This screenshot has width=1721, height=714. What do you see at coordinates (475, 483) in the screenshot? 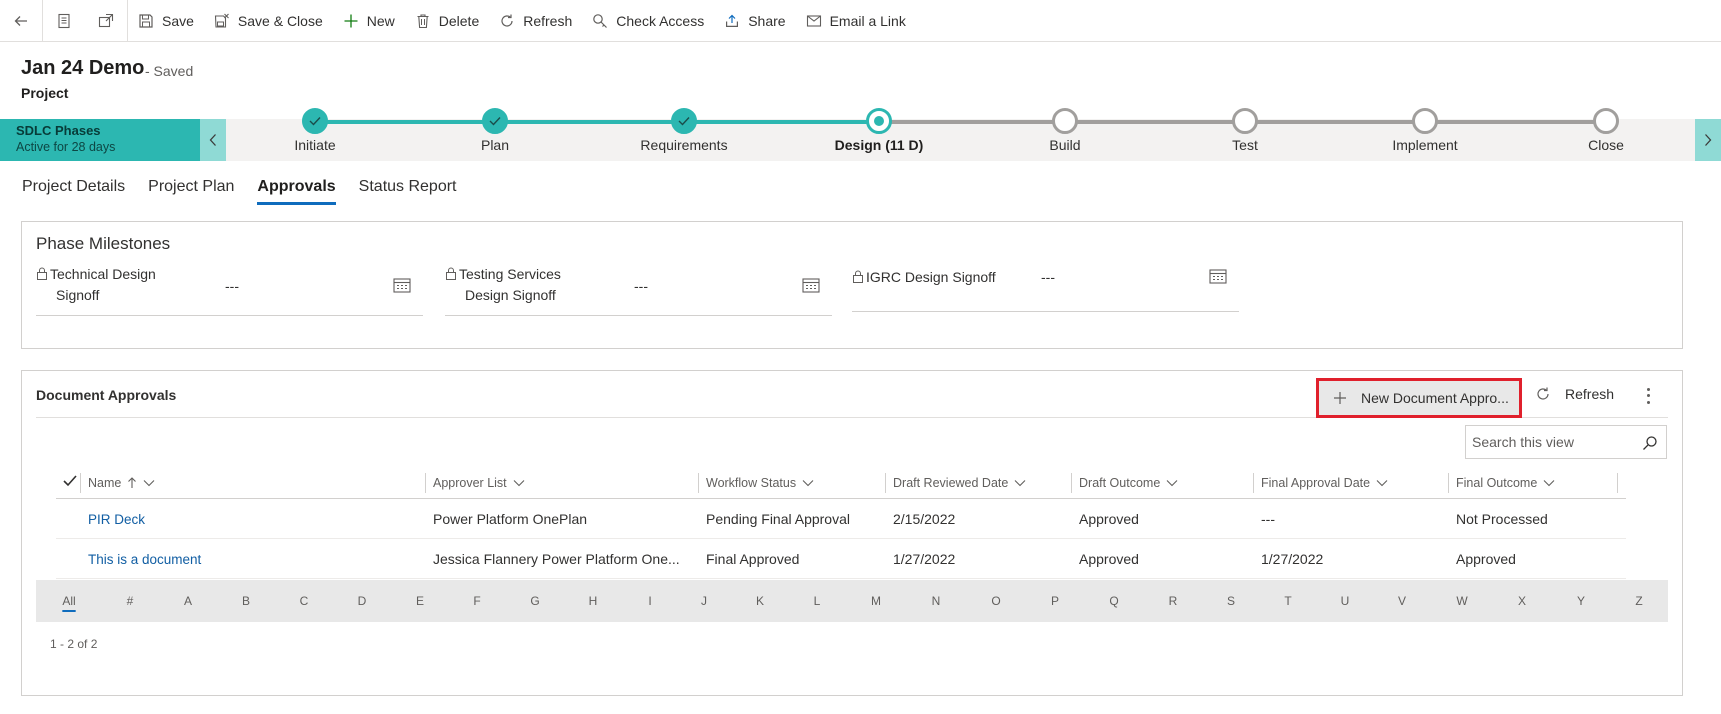
I see `column-header-approver-list: Approver List` at bounding box center [475, 483].